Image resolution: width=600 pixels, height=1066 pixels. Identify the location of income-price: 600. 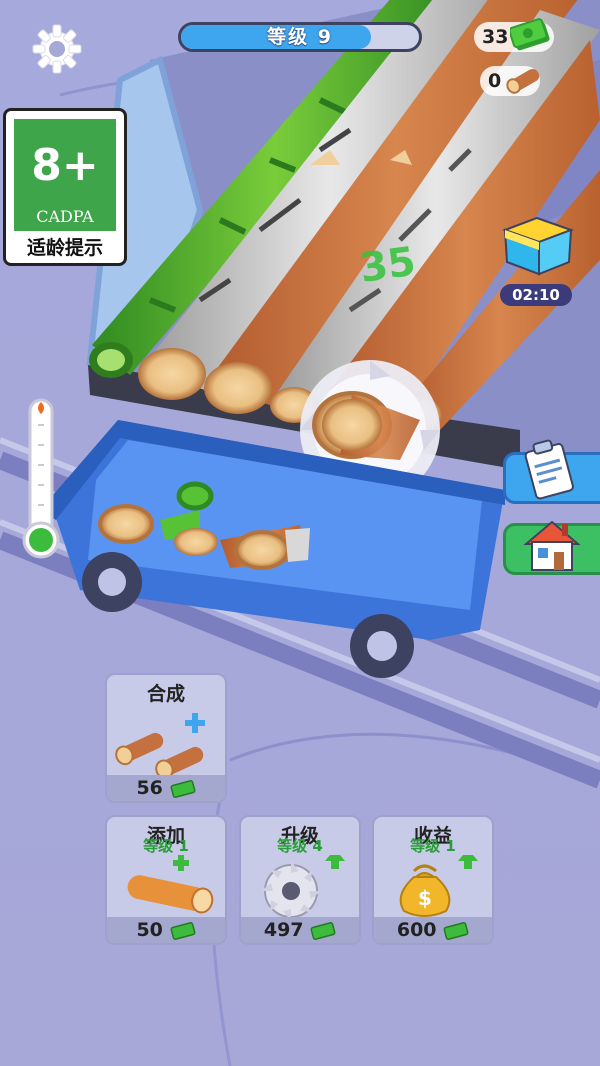
(433, 930).